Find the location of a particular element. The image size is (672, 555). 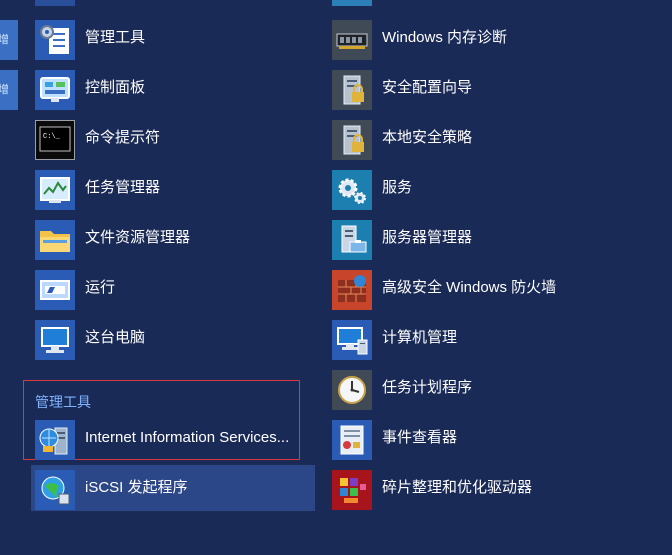

app-memory-diagnostic: Windows 内存诊断 is located at coordinates (447, 38).